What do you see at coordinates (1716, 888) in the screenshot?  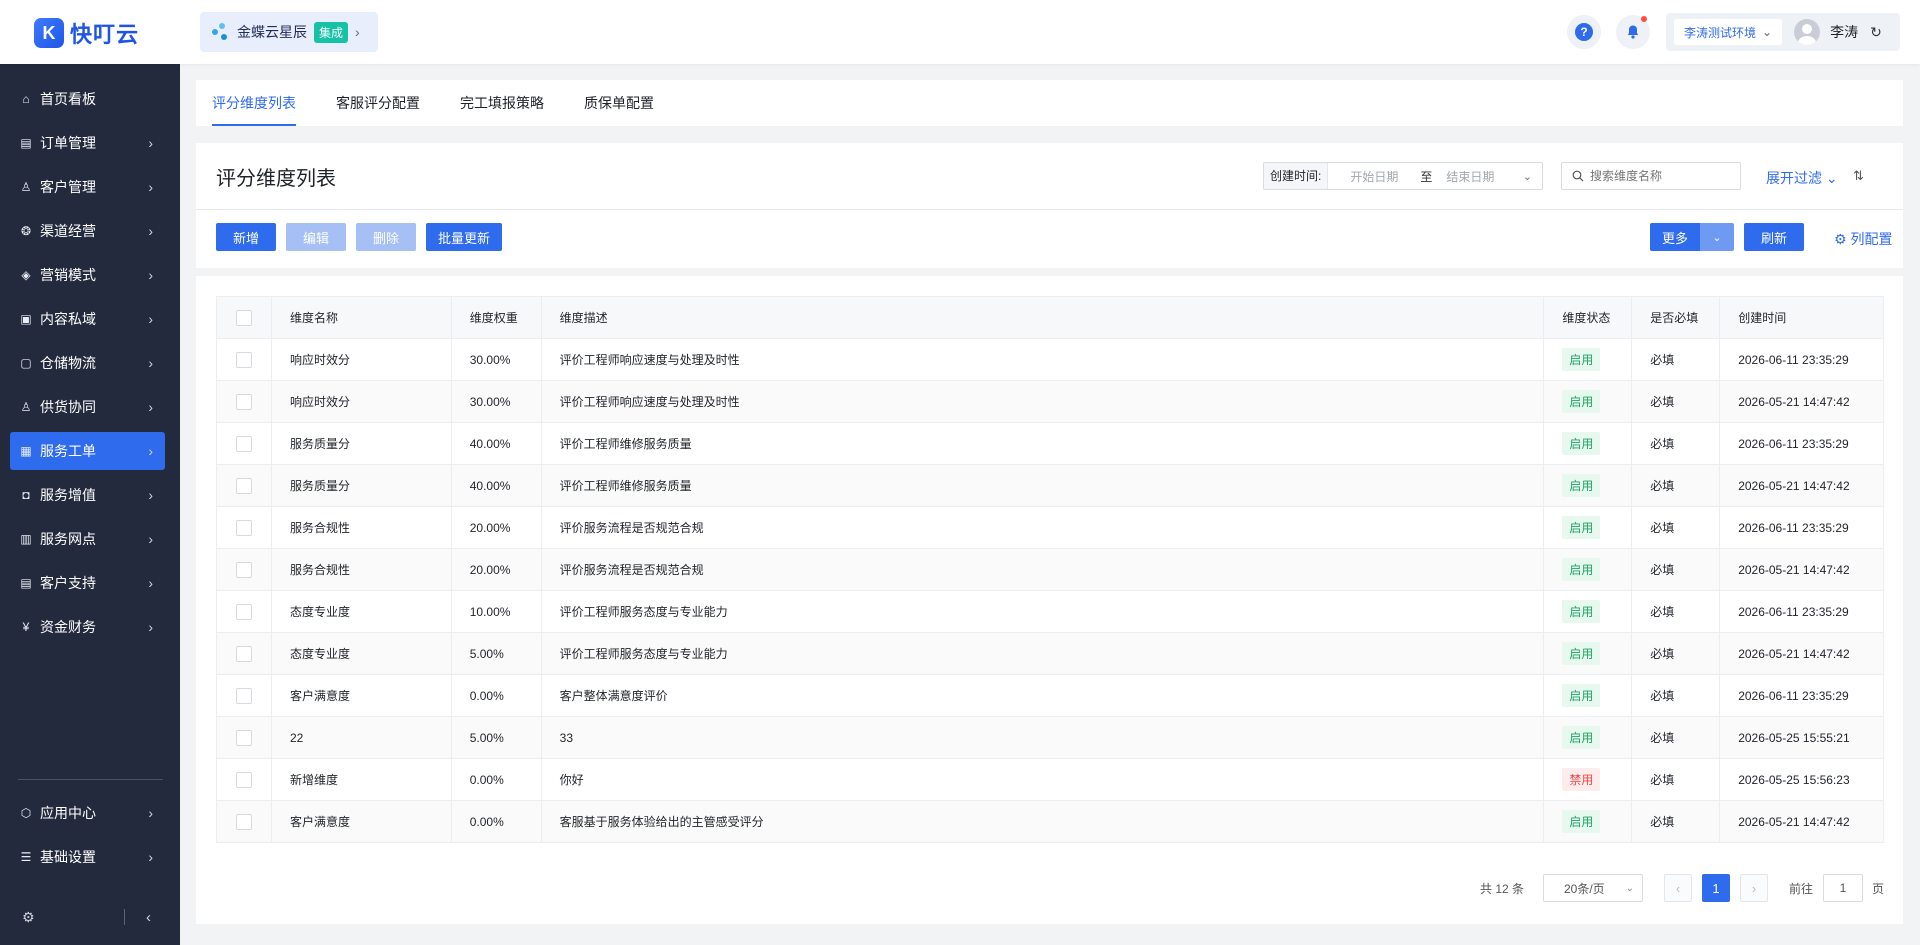 I see `page-number-button: 1` at bounding box center [1716, 888].